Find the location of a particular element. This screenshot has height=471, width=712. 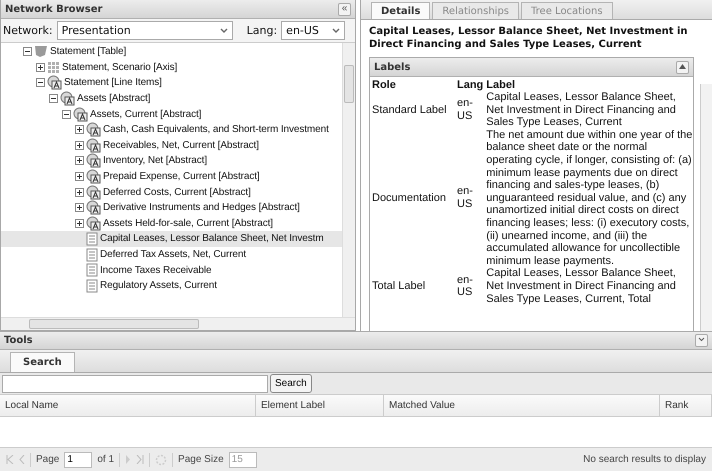

column-header: Lang is located at coordinates (471, 84).